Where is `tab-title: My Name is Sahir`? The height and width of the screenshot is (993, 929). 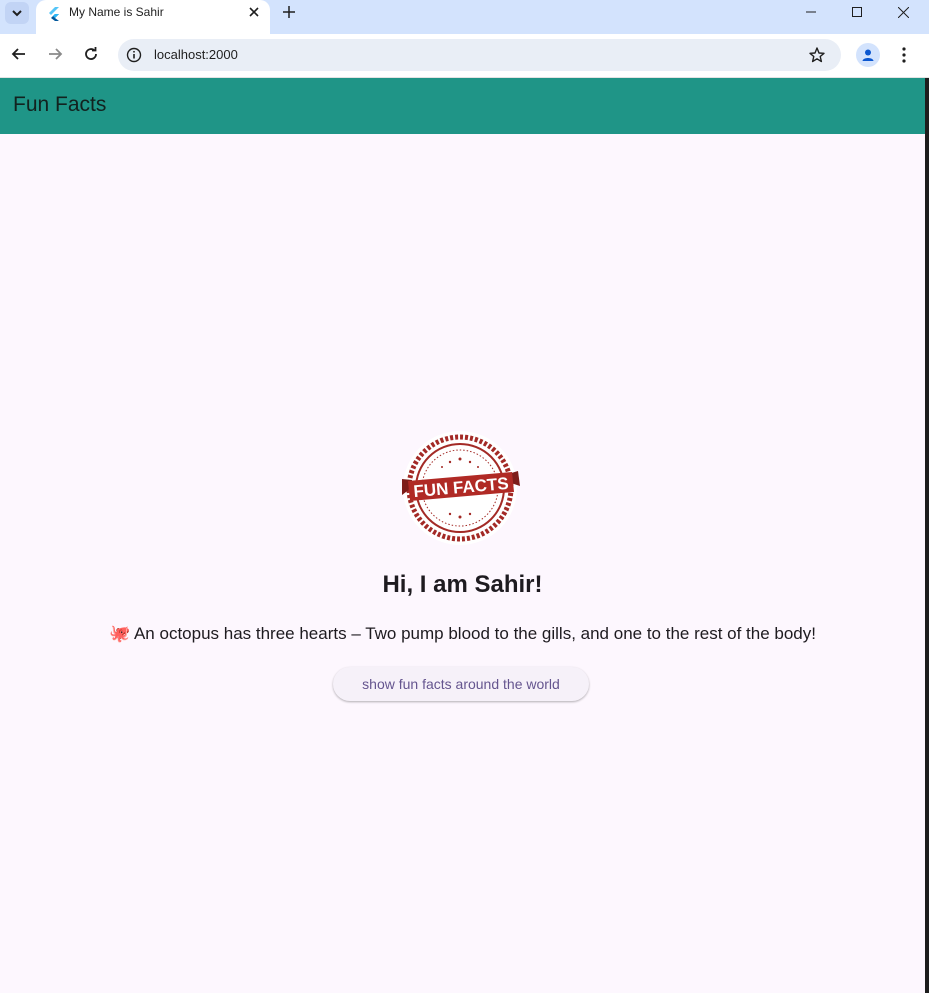
tab-title: My Name is Sahir is located at coordinates (116, 12).